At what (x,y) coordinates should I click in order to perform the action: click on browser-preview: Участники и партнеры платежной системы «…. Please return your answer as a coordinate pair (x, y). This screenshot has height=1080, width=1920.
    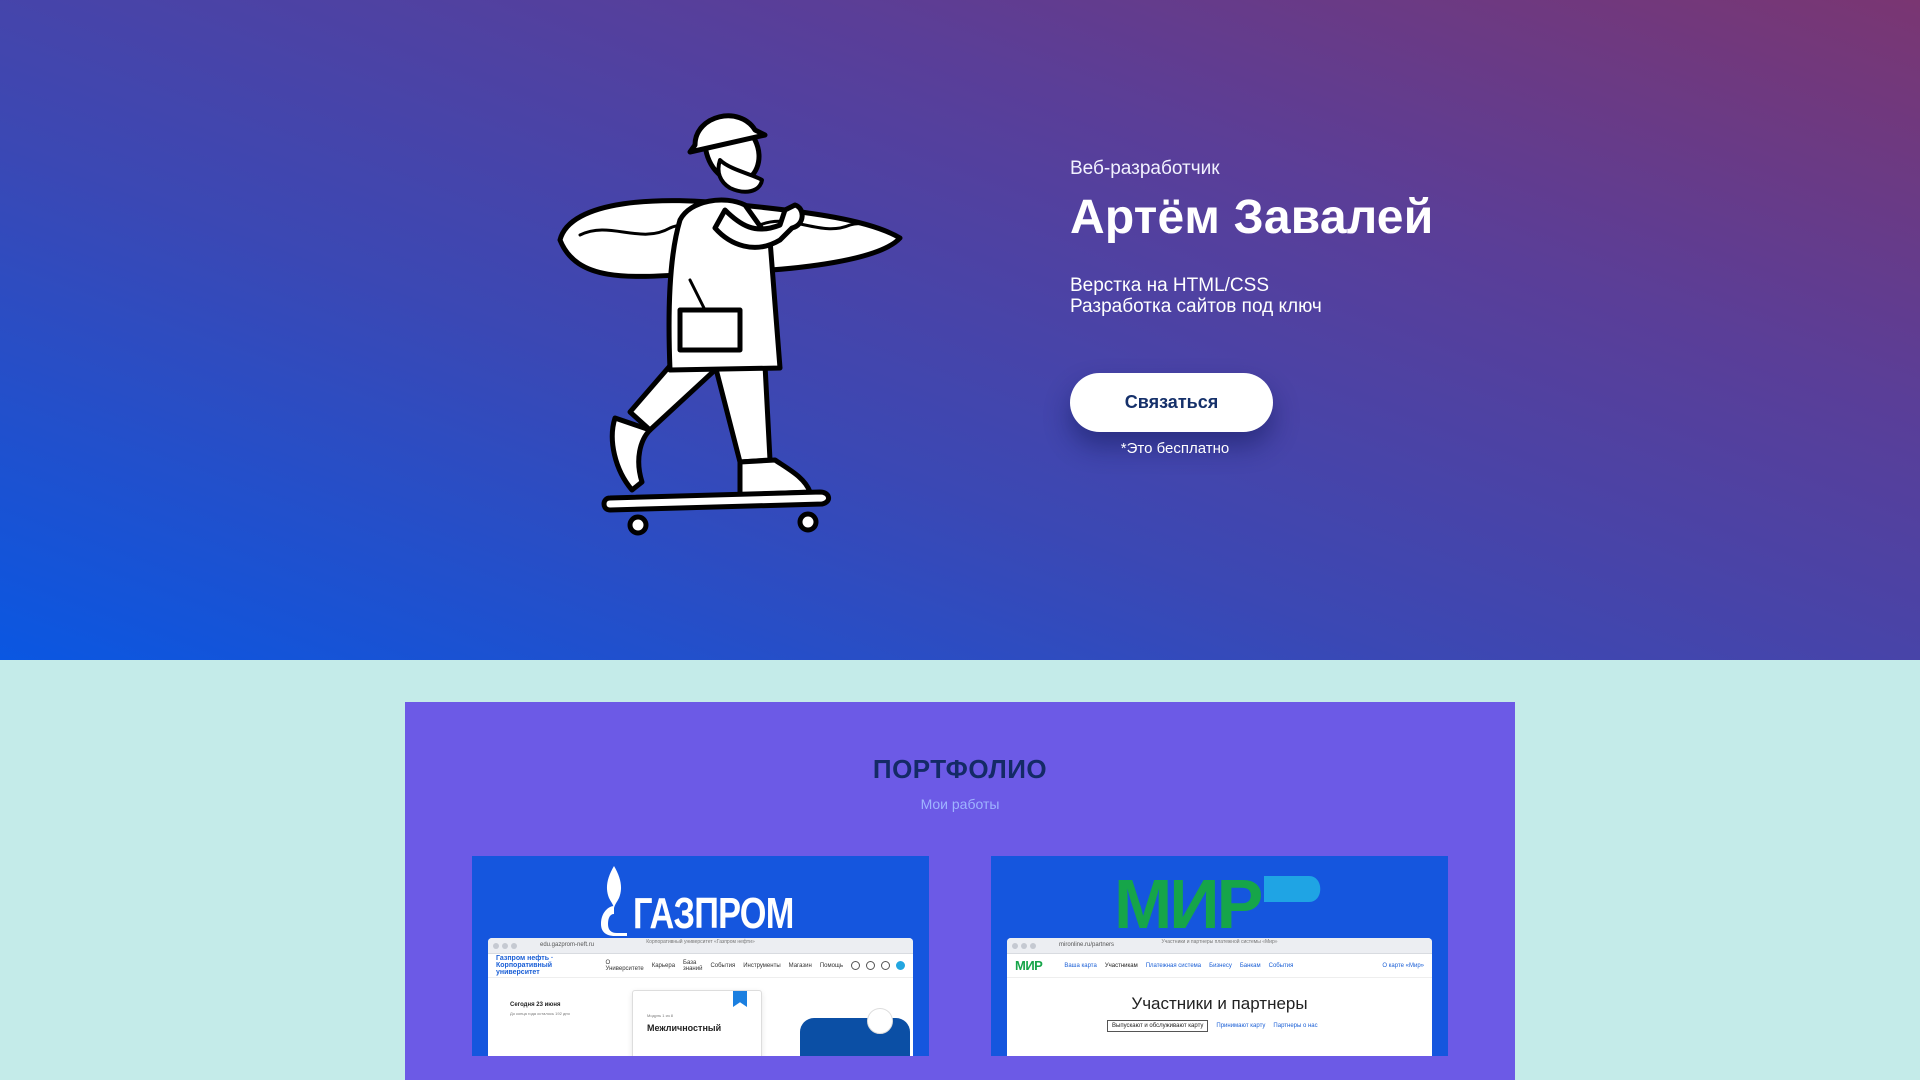
    Looking at the image, I should click on (1219, 997).